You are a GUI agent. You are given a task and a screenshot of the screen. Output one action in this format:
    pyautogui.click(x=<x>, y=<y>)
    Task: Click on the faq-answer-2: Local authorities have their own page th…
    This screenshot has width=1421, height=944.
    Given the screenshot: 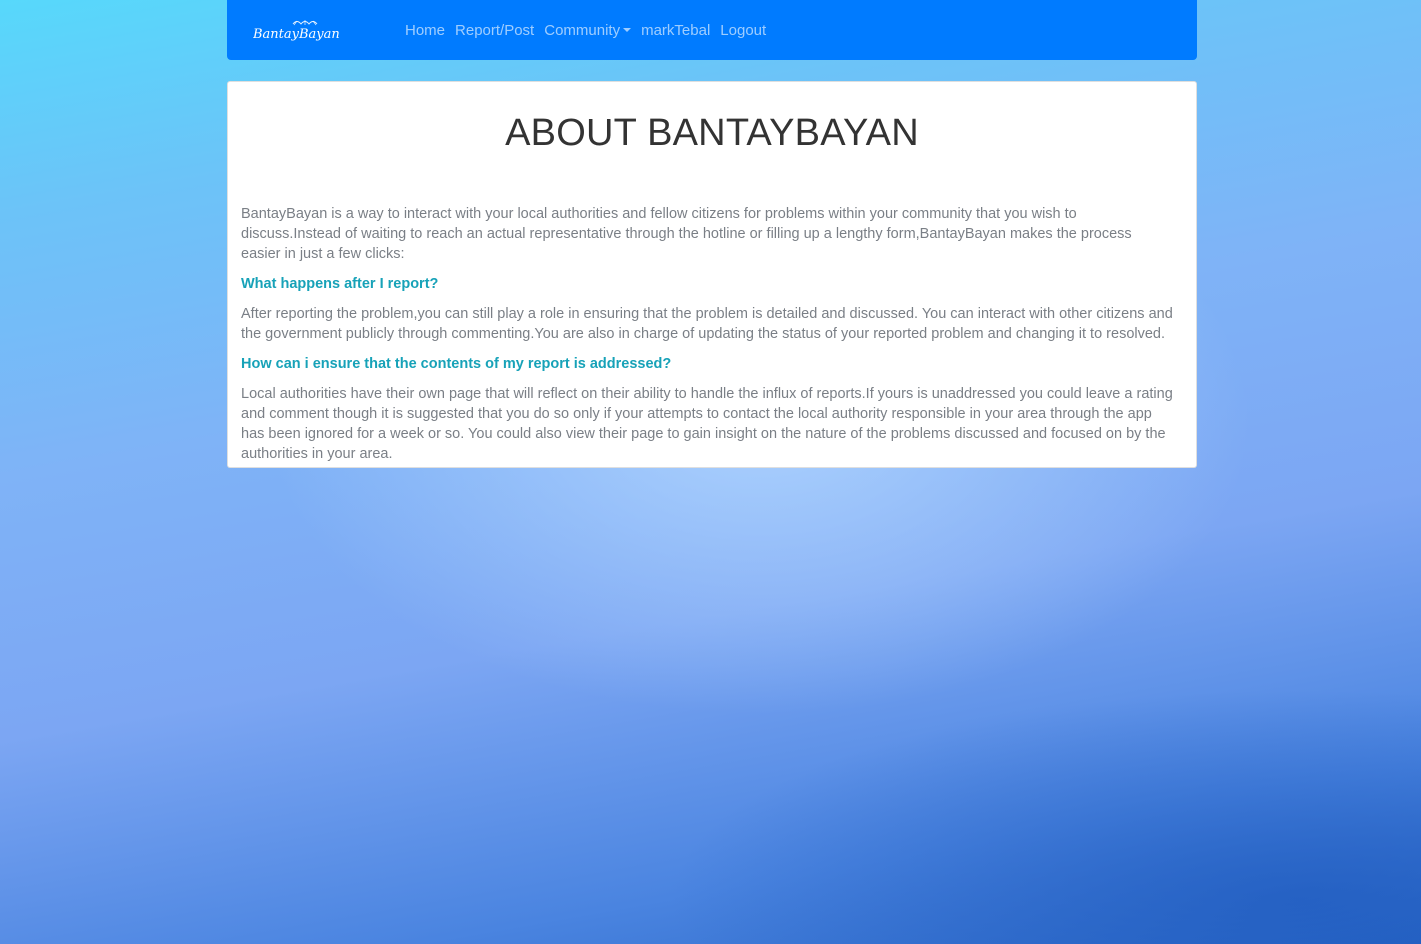 What is the action you would take?
    pyautogui.click(x=707, y=424)
    